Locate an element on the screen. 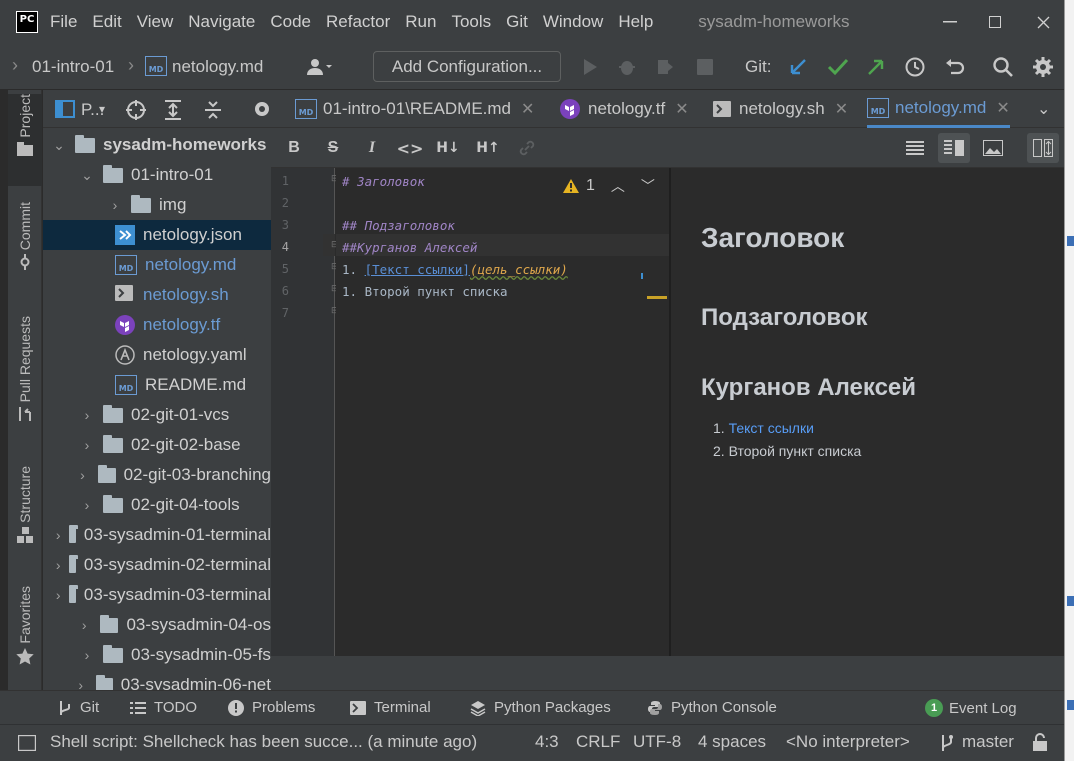  tree-file: MD netology.md is located at coordinates (157, 265).